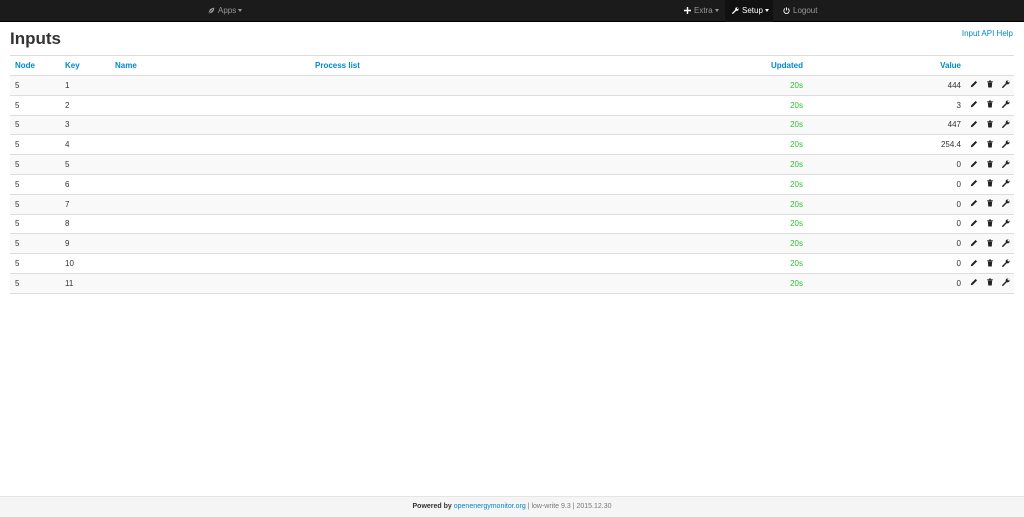 The width and height of the screenshot is (1024, 517). I want to click on table-header-row: Node Key Name Process list Updated Value, so click(512, 65).